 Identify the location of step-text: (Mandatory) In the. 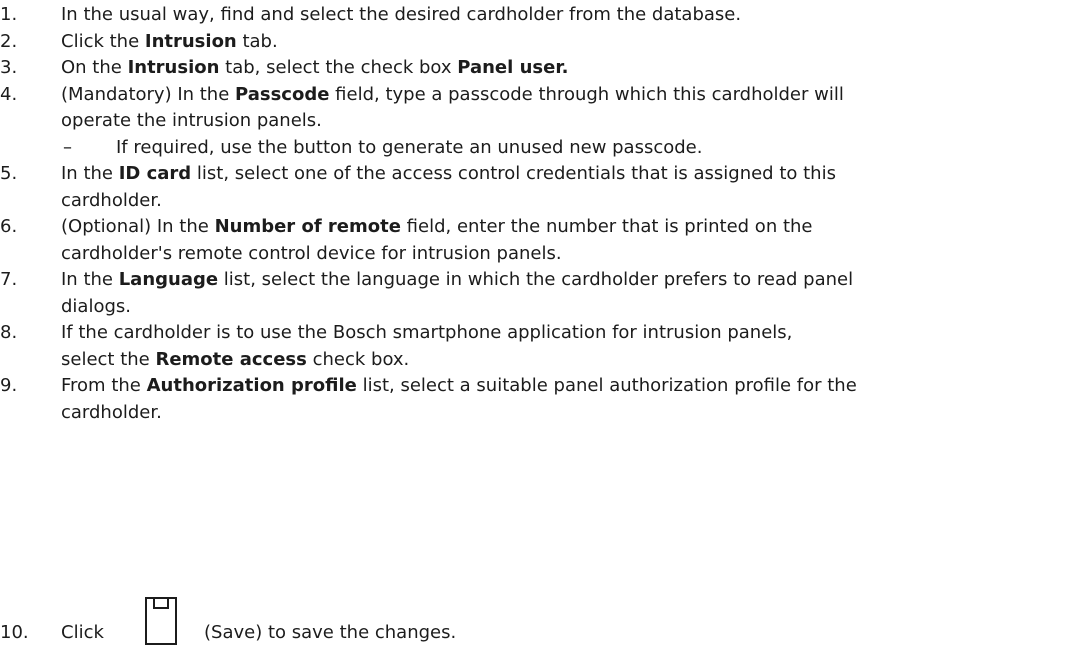
(148, 94).